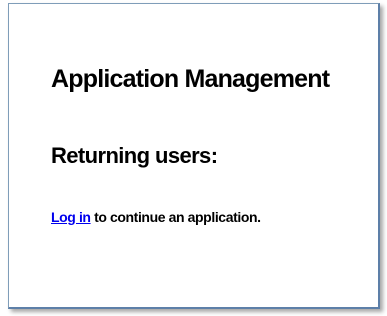 The width and height of the screenshot is (387, 316). What do you see at coordinates (134, 155) in the screenshot?
I see `returning-users-heading: Returning users:` at bounding box center [134, 155].